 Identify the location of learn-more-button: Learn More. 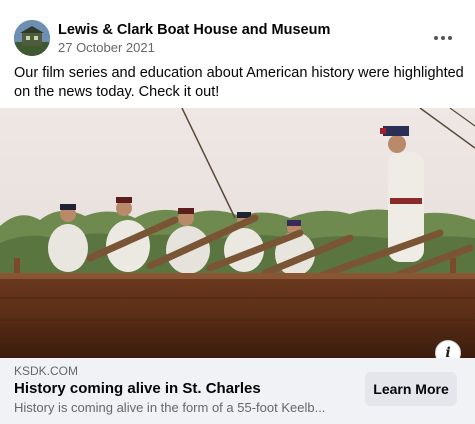
(411, 389).